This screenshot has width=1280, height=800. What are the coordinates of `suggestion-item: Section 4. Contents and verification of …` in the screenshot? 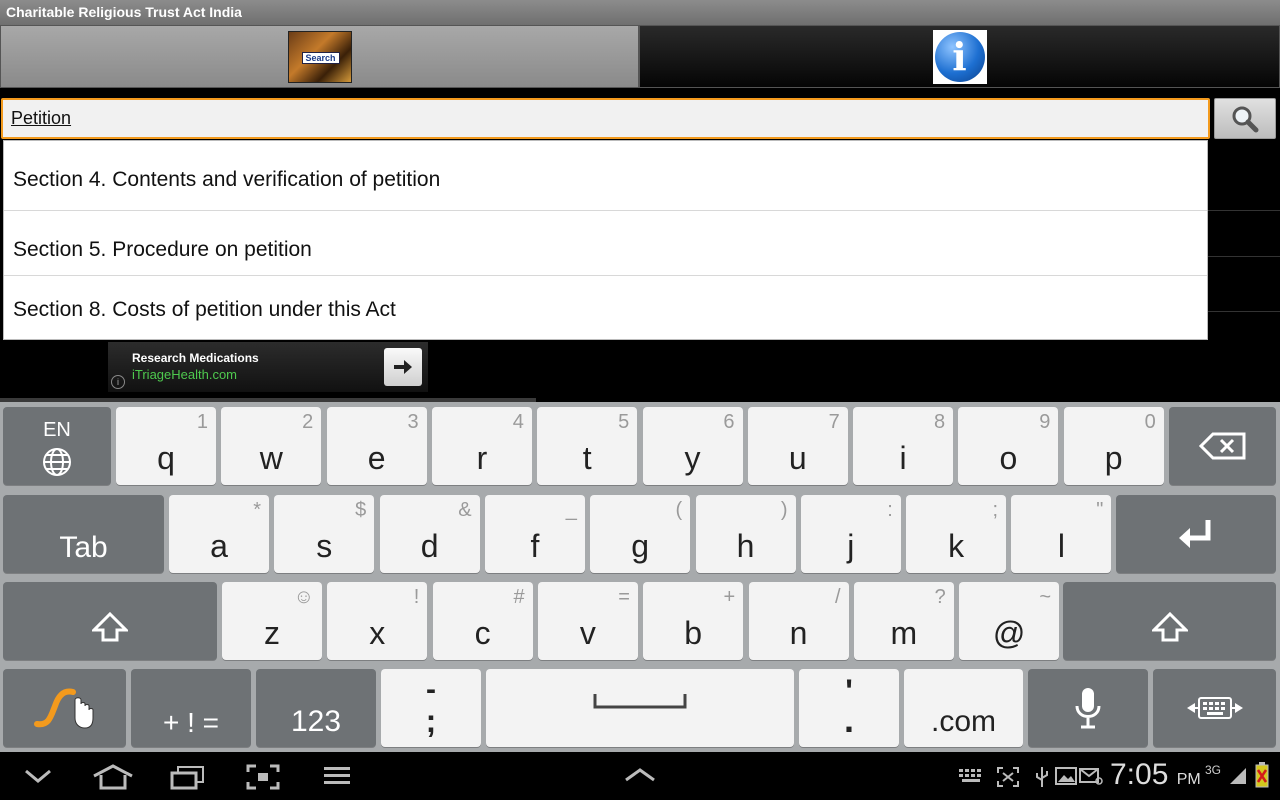 It's located at (605, 176).